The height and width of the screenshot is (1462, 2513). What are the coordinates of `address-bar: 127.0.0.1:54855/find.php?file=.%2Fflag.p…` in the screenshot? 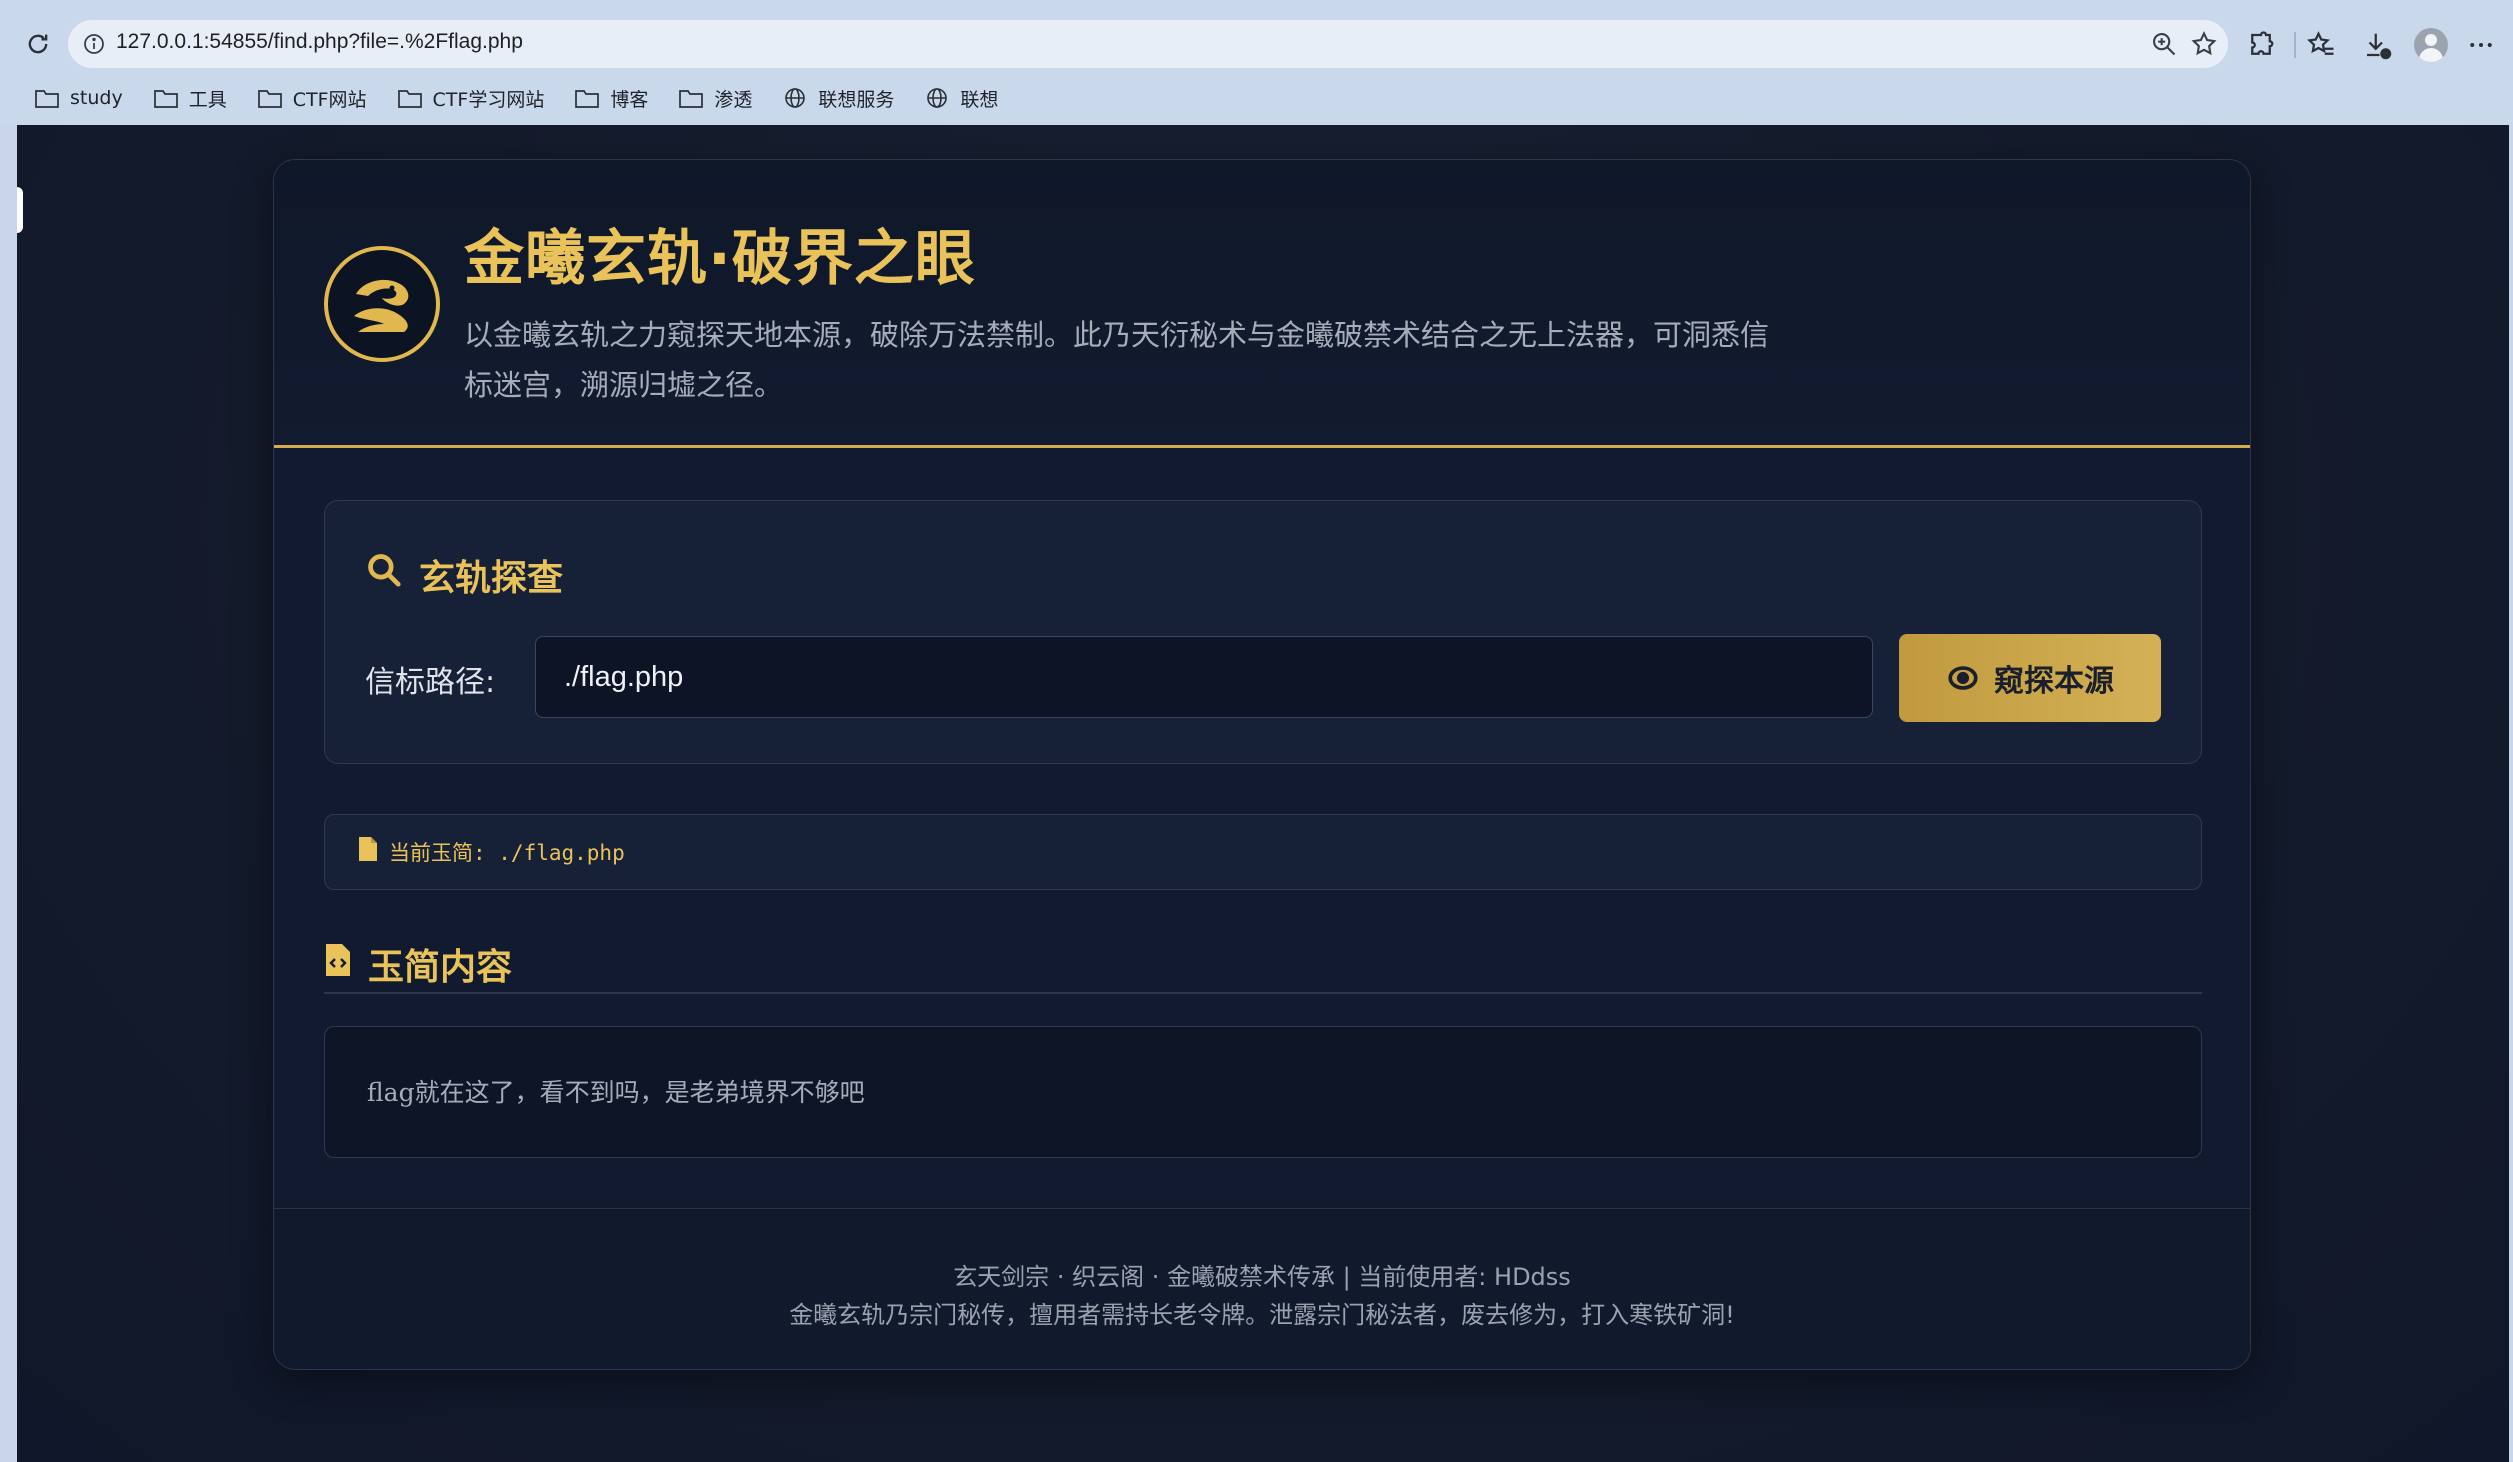 It's located at (1148, 44).